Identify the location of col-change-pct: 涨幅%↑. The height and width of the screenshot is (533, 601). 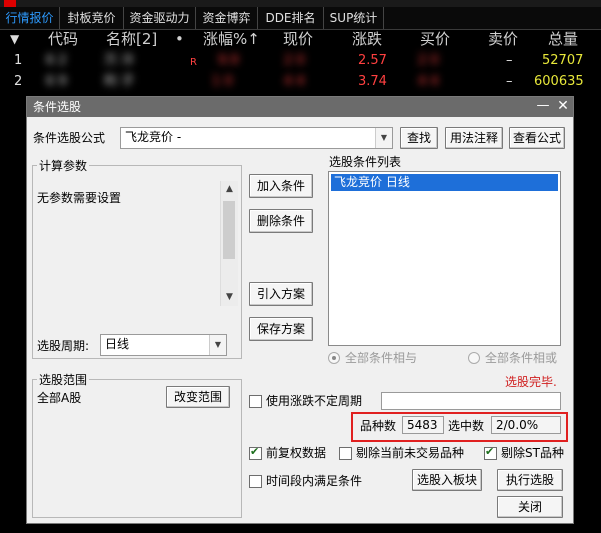
(231, 39).